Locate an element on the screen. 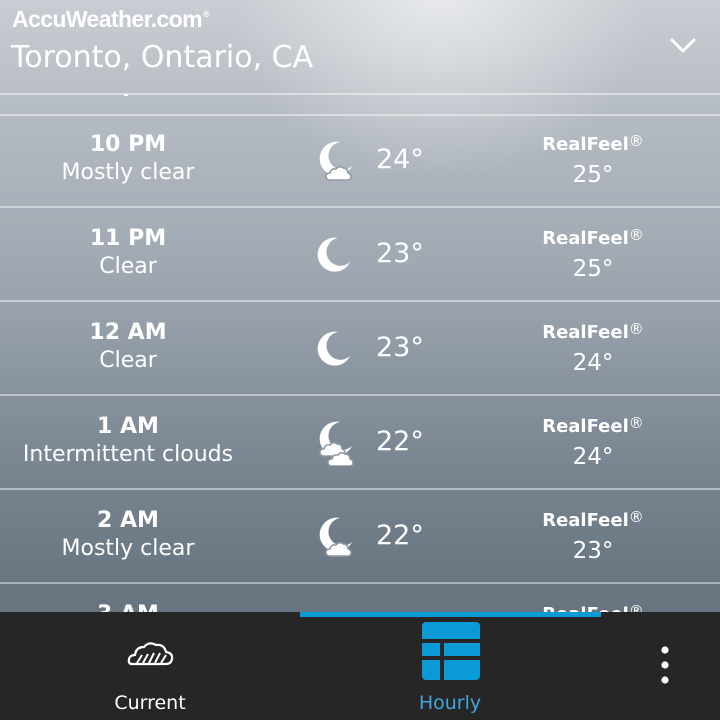 This screenshot has height=720, width=720. chevron-down-icon is located at coordinates (683, 45).